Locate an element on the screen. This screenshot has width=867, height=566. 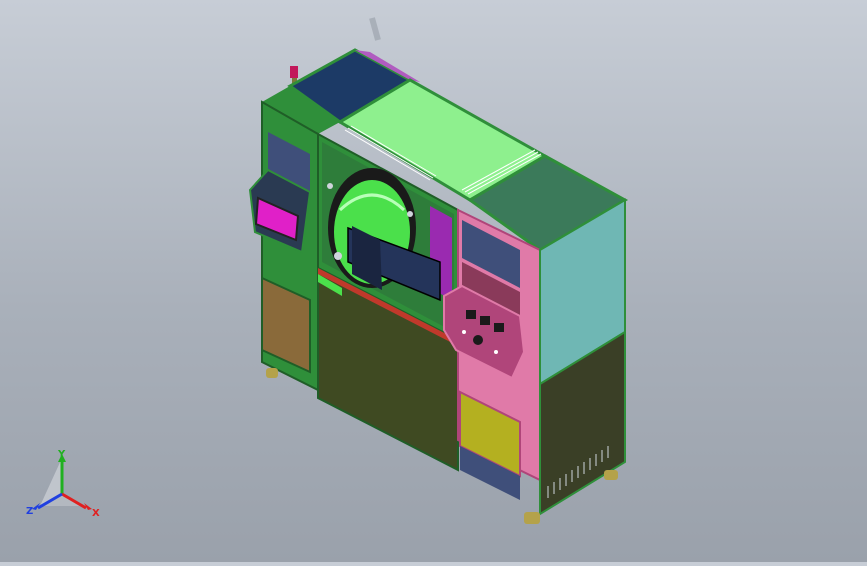
background-artifact is located at coordinates (375, 29).